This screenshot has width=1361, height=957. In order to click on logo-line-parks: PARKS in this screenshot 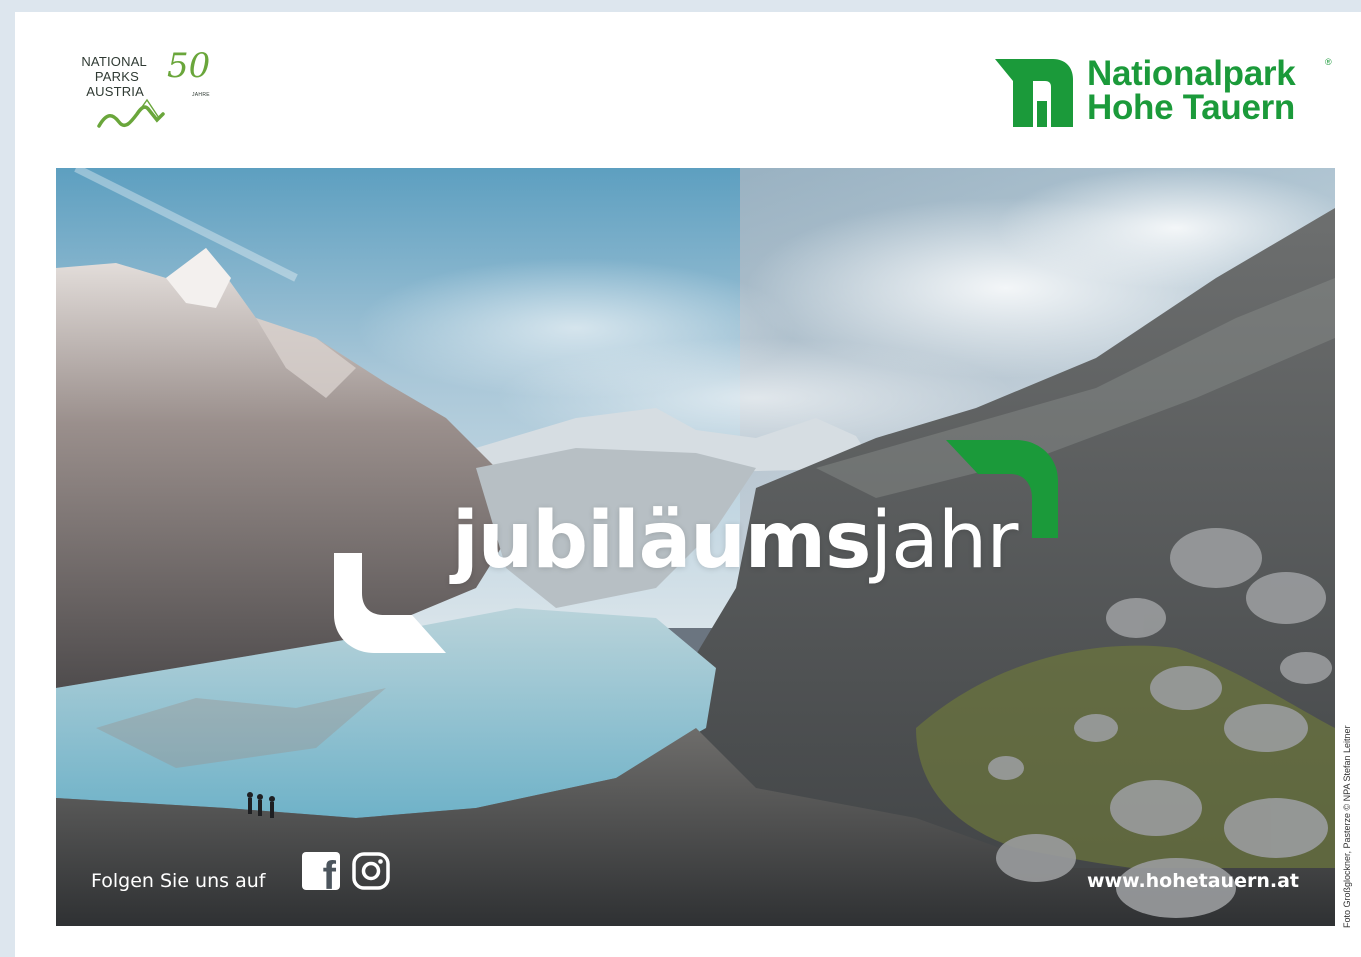, I will do `click(116, 76)`.